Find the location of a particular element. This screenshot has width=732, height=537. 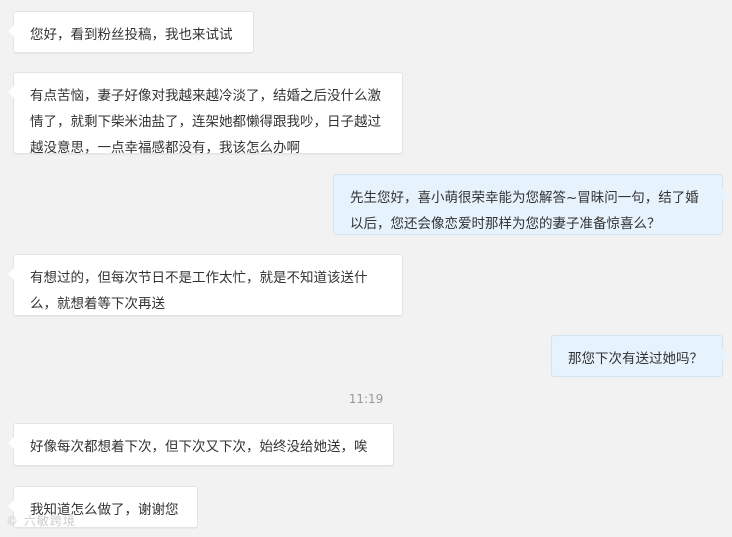

chat-message-text: 好像每次都想着下次，但下次又下次，始终没给她送，唉 is located at coordinates (199, 447).